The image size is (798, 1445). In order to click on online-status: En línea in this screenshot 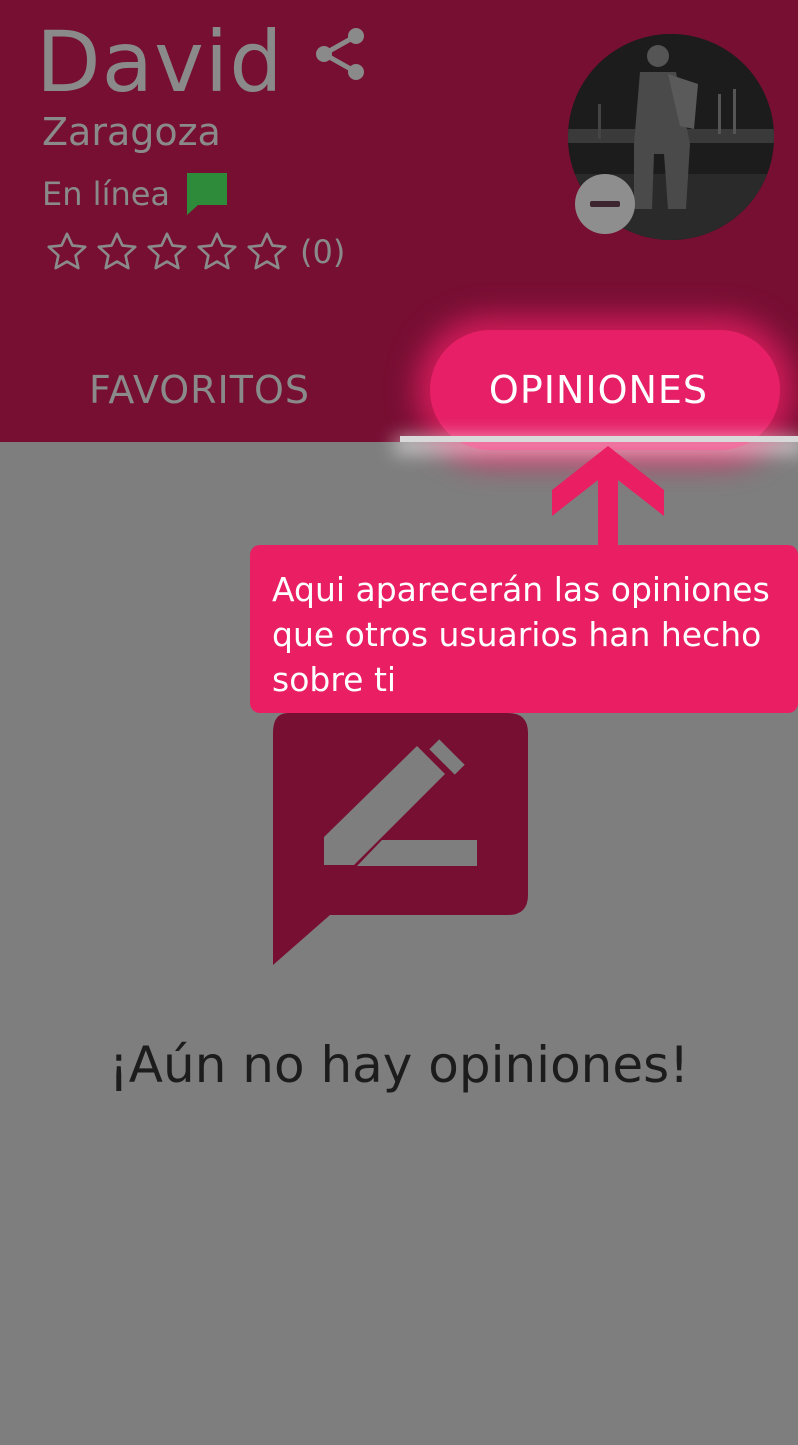, I will do `click(136, 194)`.